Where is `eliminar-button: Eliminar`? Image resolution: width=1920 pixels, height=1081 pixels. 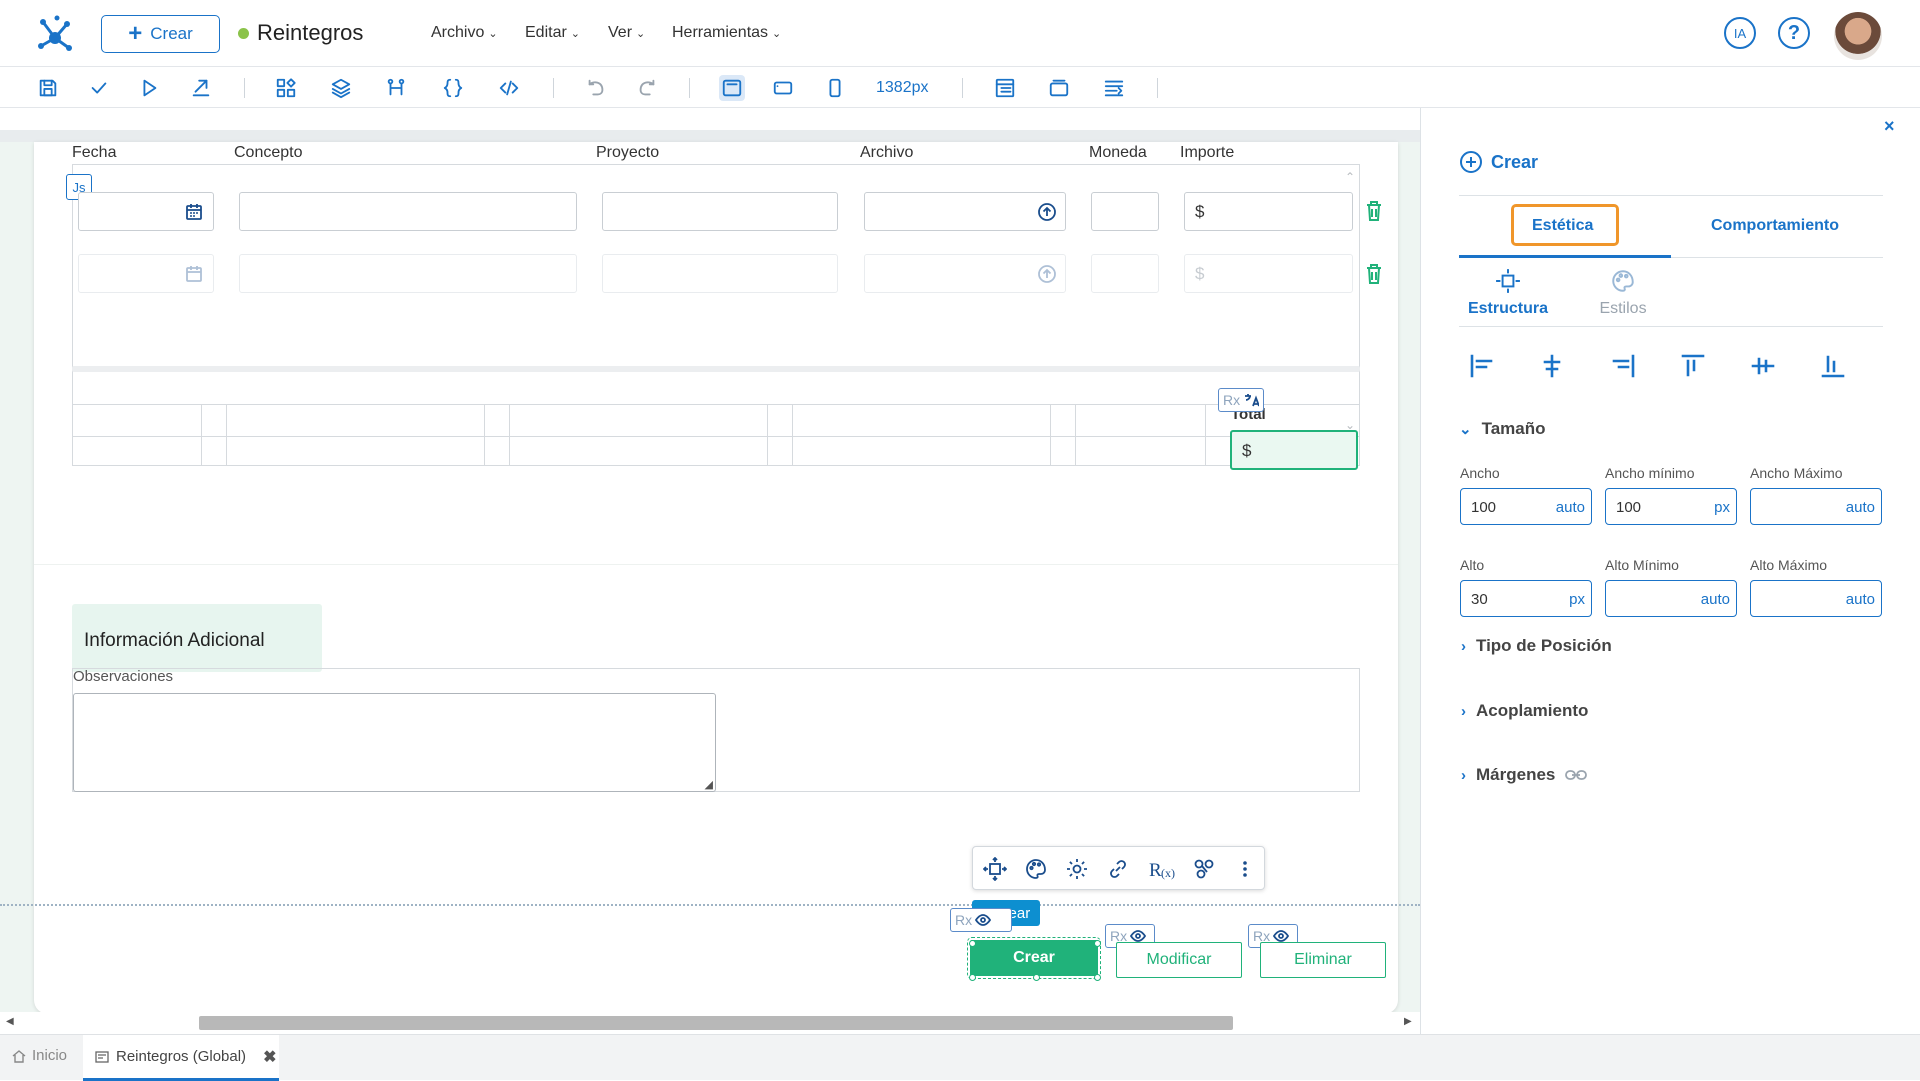
eliminar-button: Eliminar is located at coordinates (1323, 960).